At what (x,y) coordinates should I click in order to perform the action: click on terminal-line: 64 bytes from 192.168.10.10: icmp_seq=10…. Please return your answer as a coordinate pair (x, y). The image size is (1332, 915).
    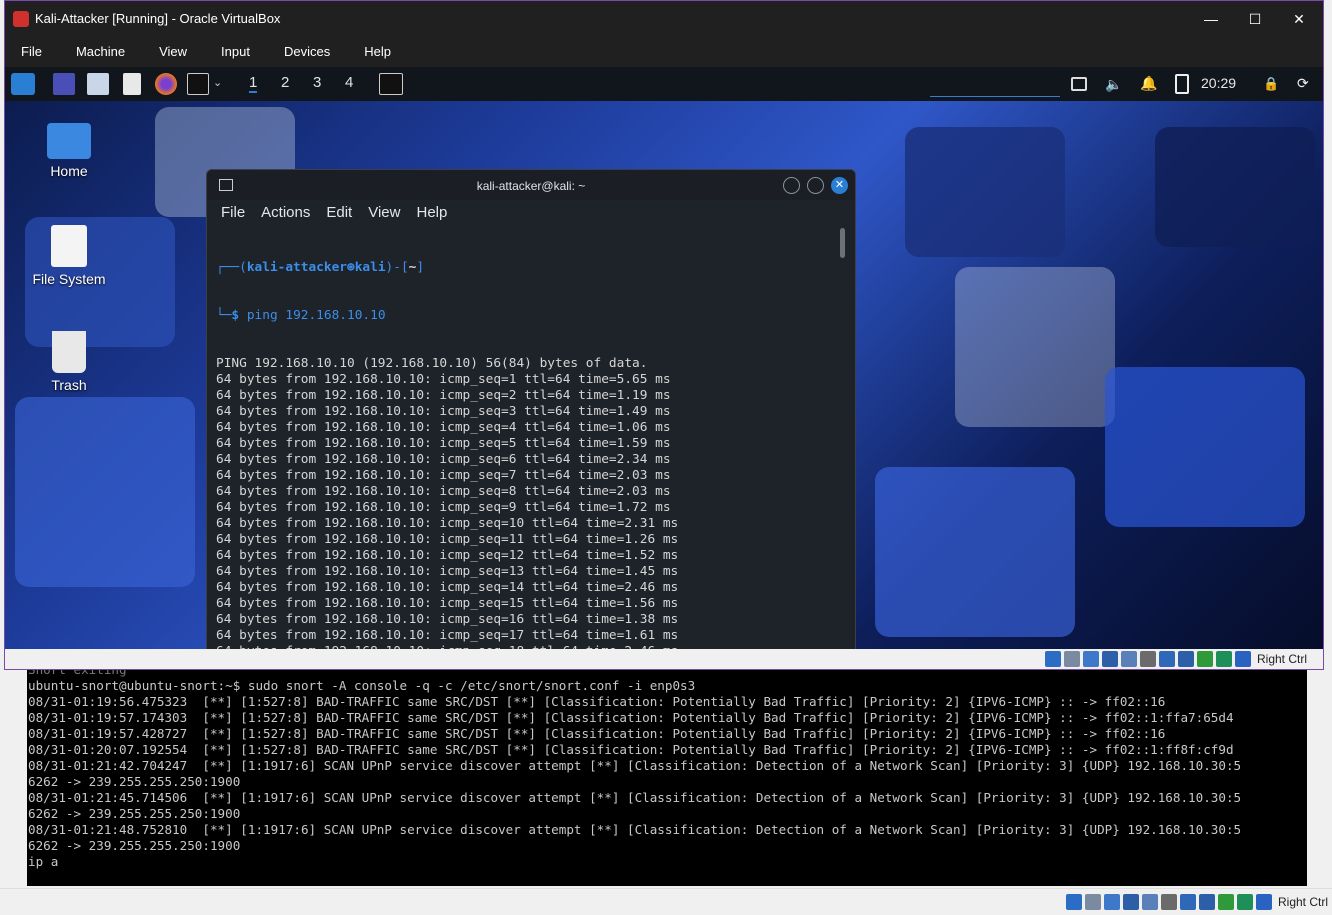
    Looking at the image, I should click on (447, 523).